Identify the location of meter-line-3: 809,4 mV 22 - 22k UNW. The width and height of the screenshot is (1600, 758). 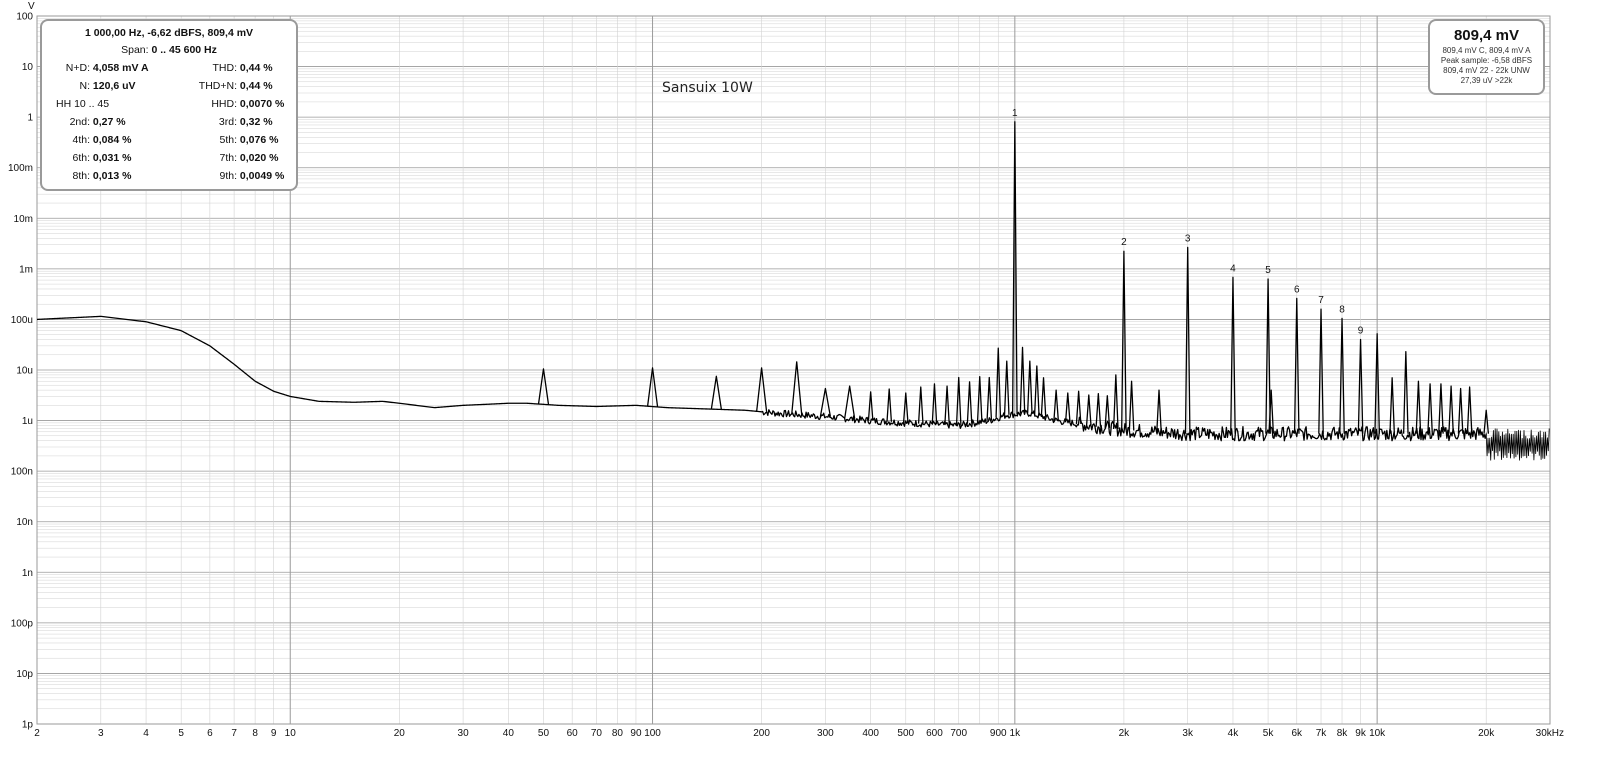
(1486, 70).